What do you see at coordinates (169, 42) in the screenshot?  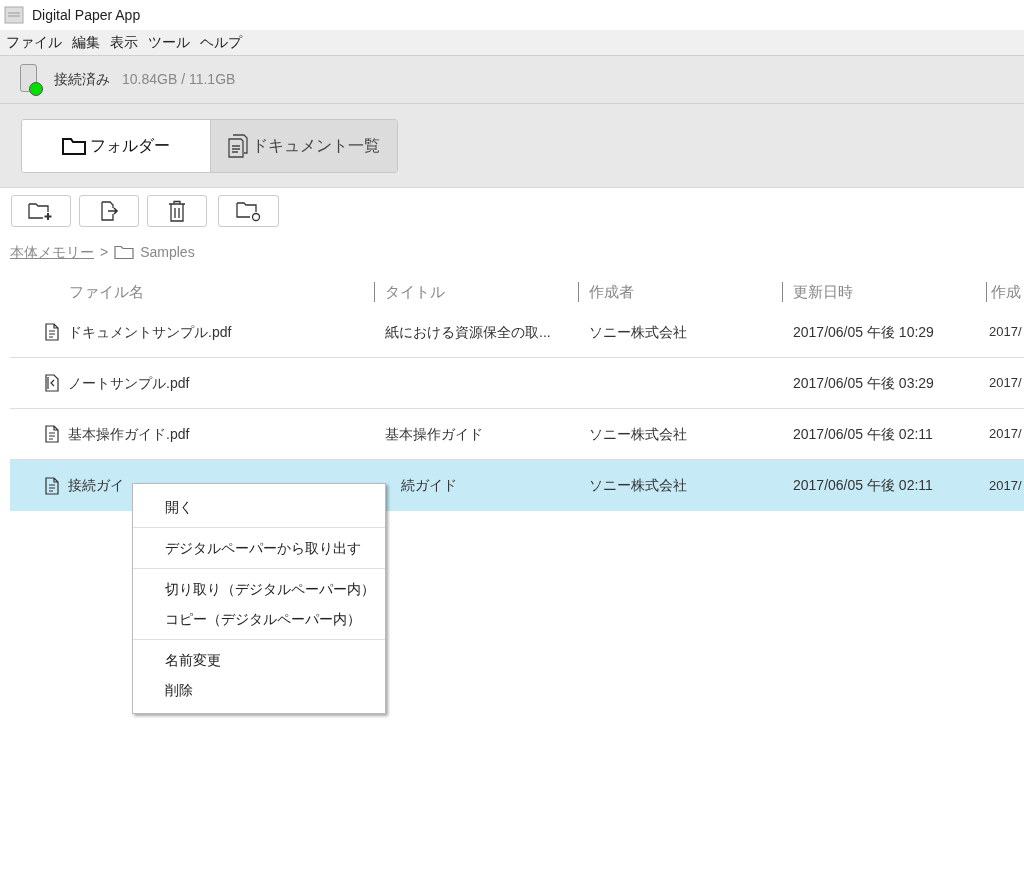 I see `menu-item: ツール` at bounding box center [169, 42].